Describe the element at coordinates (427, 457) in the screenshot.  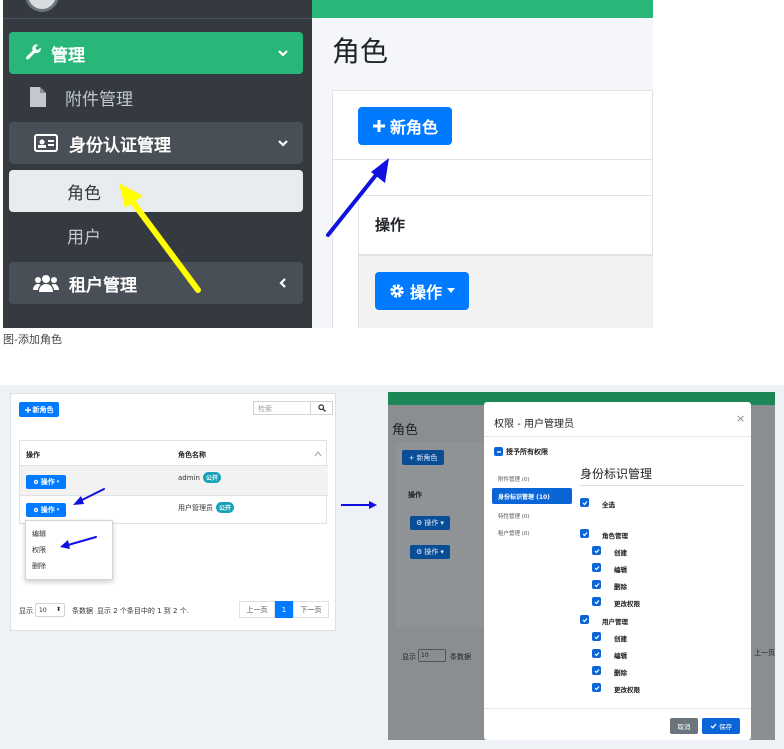
I see `new-role-label: 新角色` at that location.